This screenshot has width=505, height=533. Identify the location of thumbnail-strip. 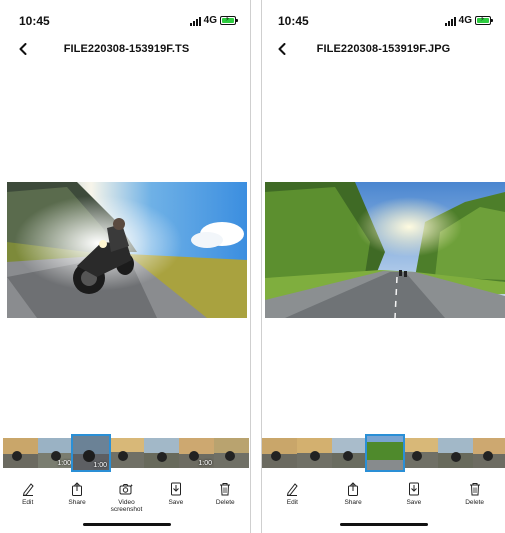
(383, 453).